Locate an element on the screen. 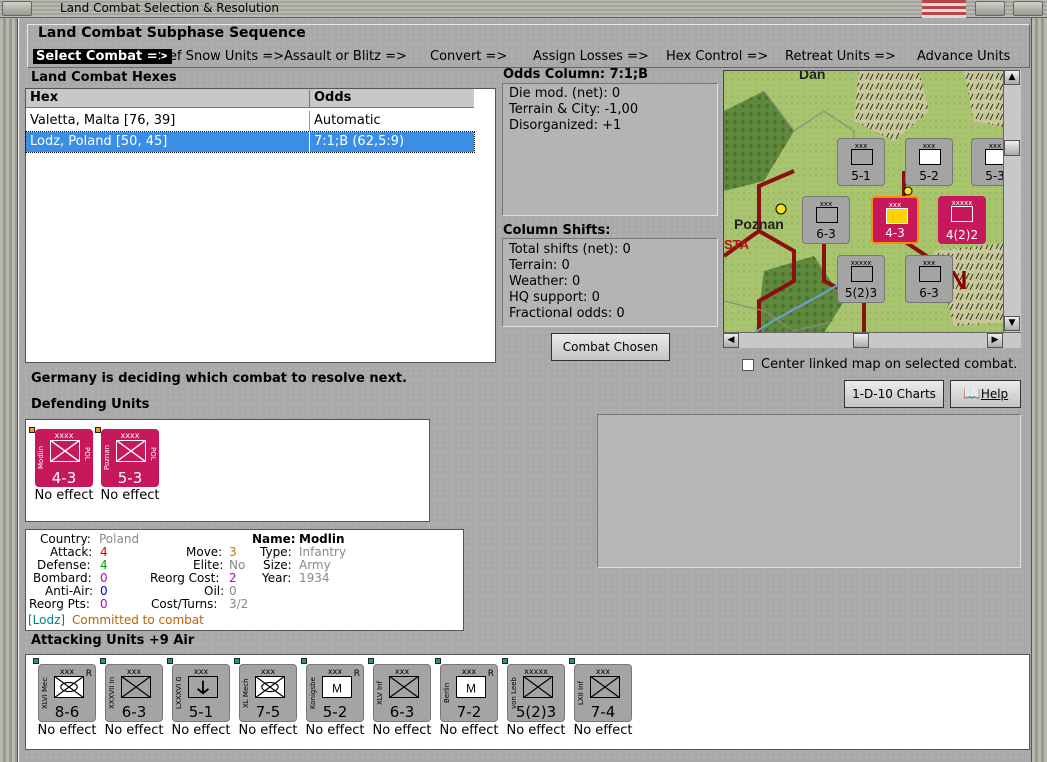  charts-button: 1-D-10 Charts is located at coordinates (894, 394).